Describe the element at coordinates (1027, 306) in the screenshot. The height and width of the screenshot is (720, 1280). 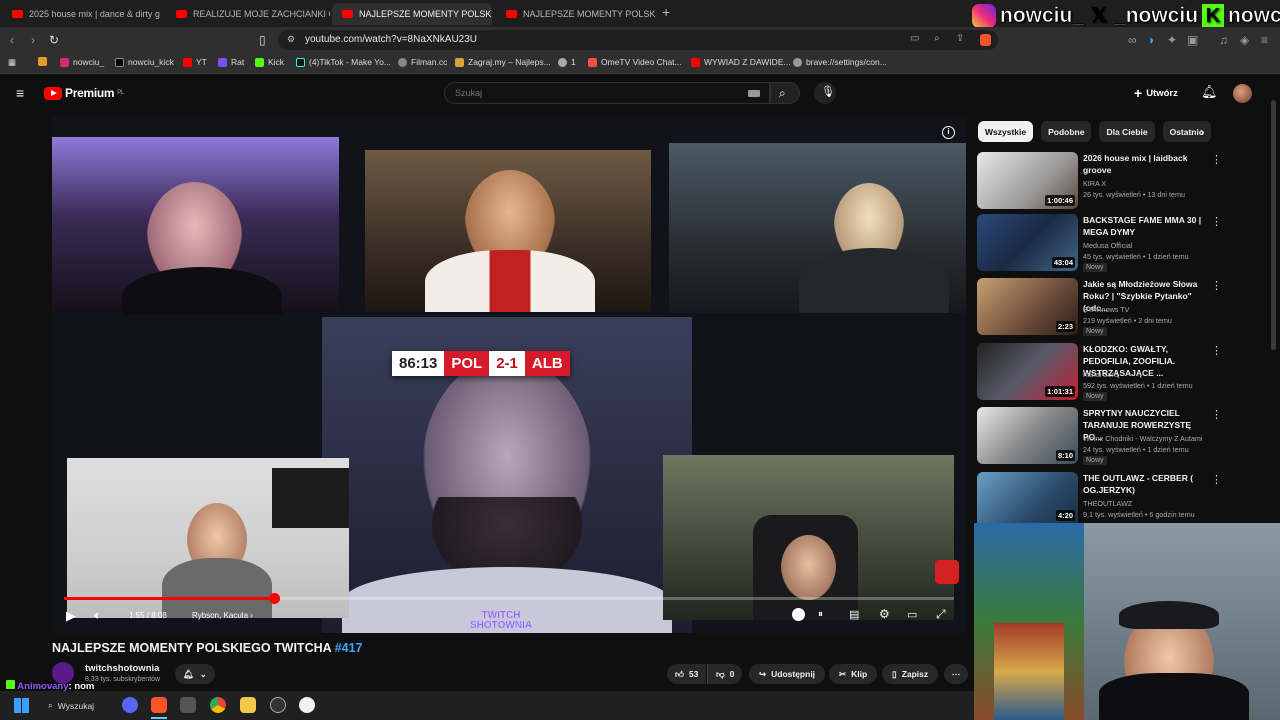
I see `video-thumbnail: 2:23` at that location.